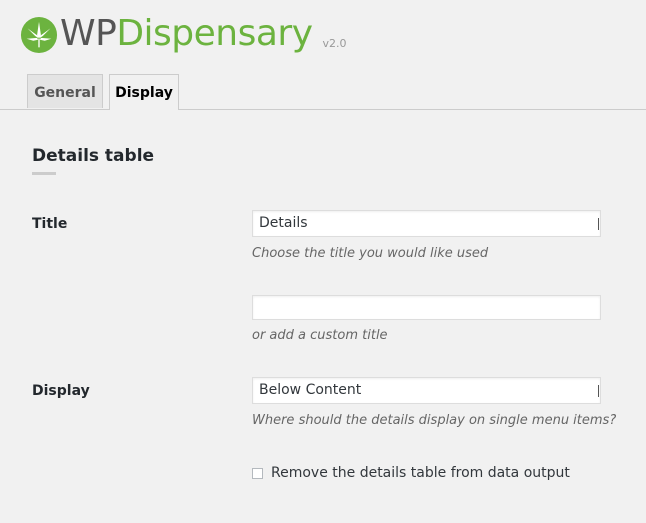 The height and width of the screenshot is (523, 646). What do you see at coordinates (370, 253) in the screenshot?
I see `title-select-description: Choose the title you would like used` at bounding box center [370, 253].